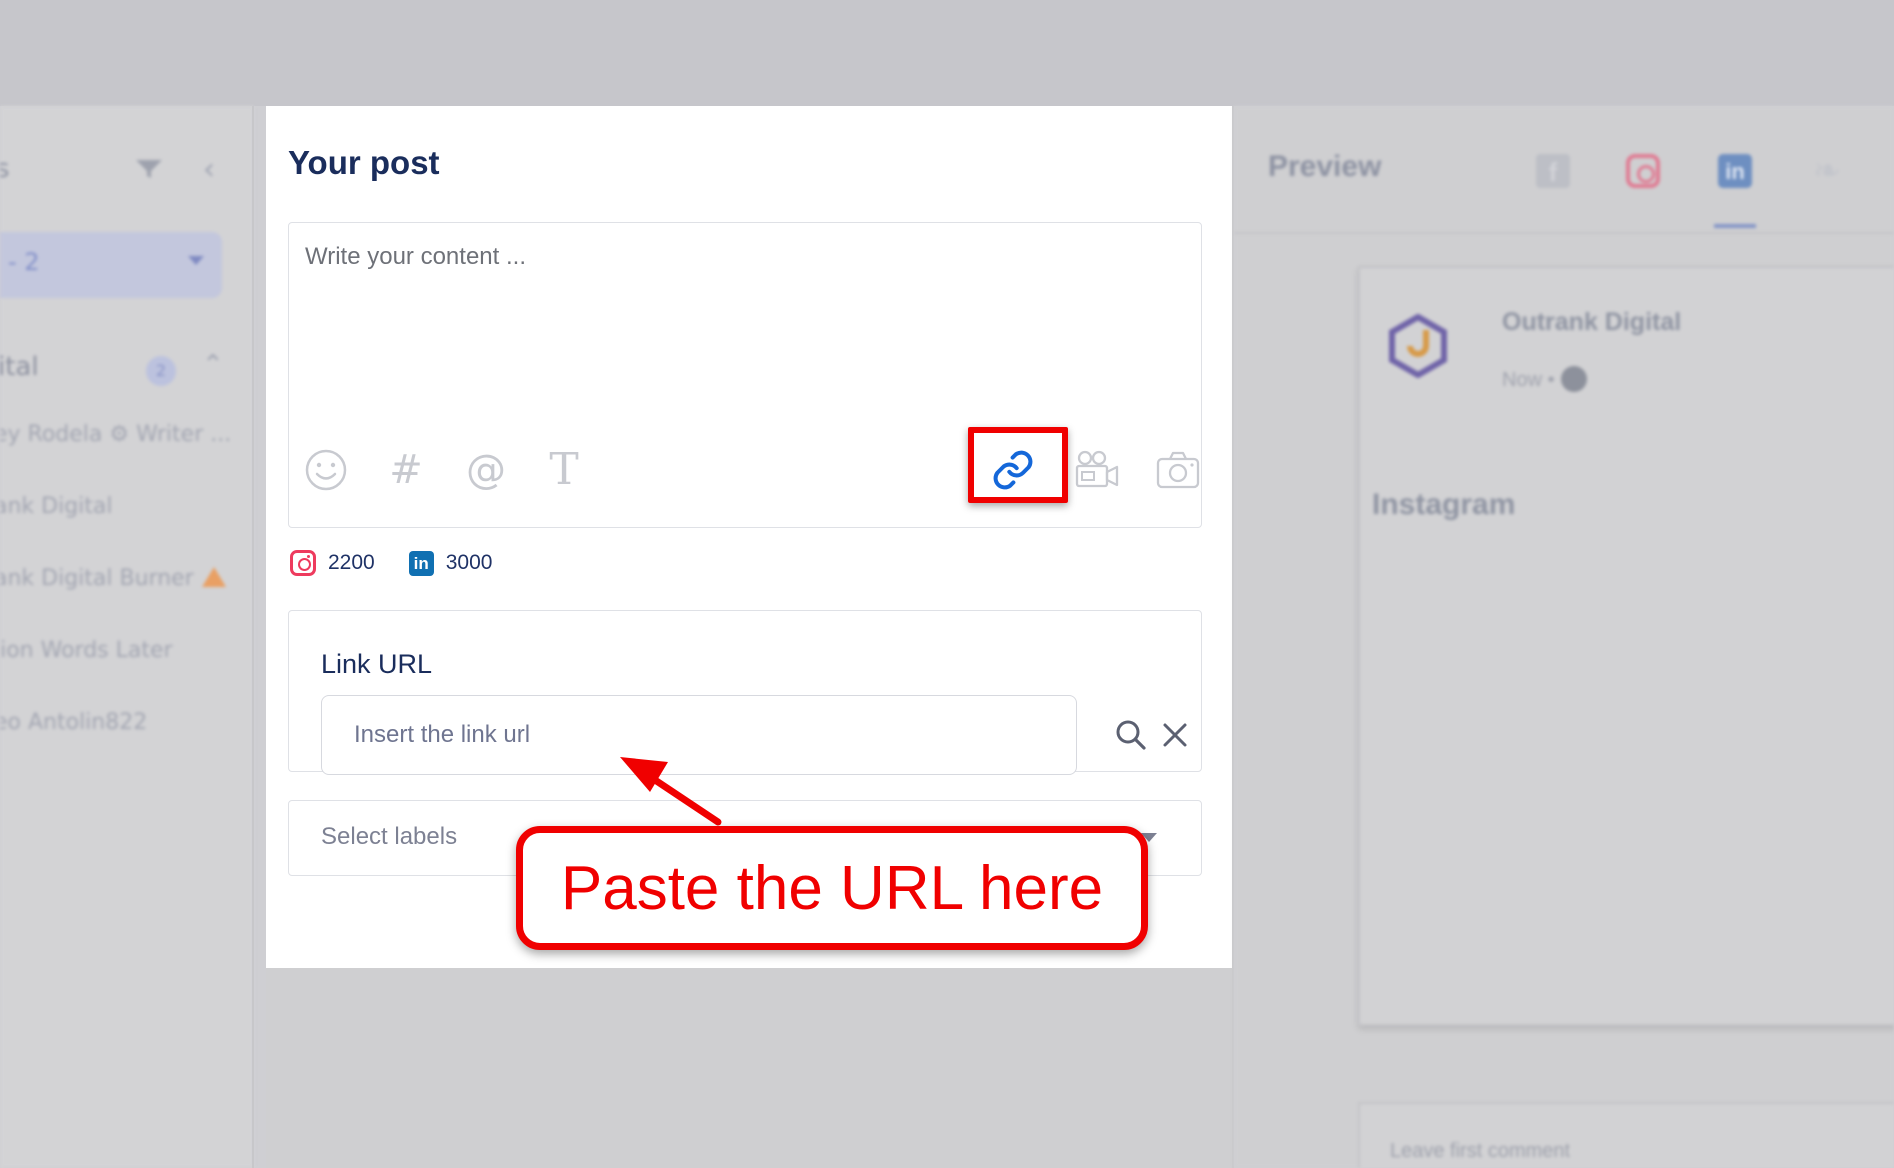 The height and width of the screenshot is (1168, 1894). What do you see at coordinates (97, 578) in the screenshot?
I see `sidebar-account-item-label: ank Digital Burner` at bounding box center [97, 578].